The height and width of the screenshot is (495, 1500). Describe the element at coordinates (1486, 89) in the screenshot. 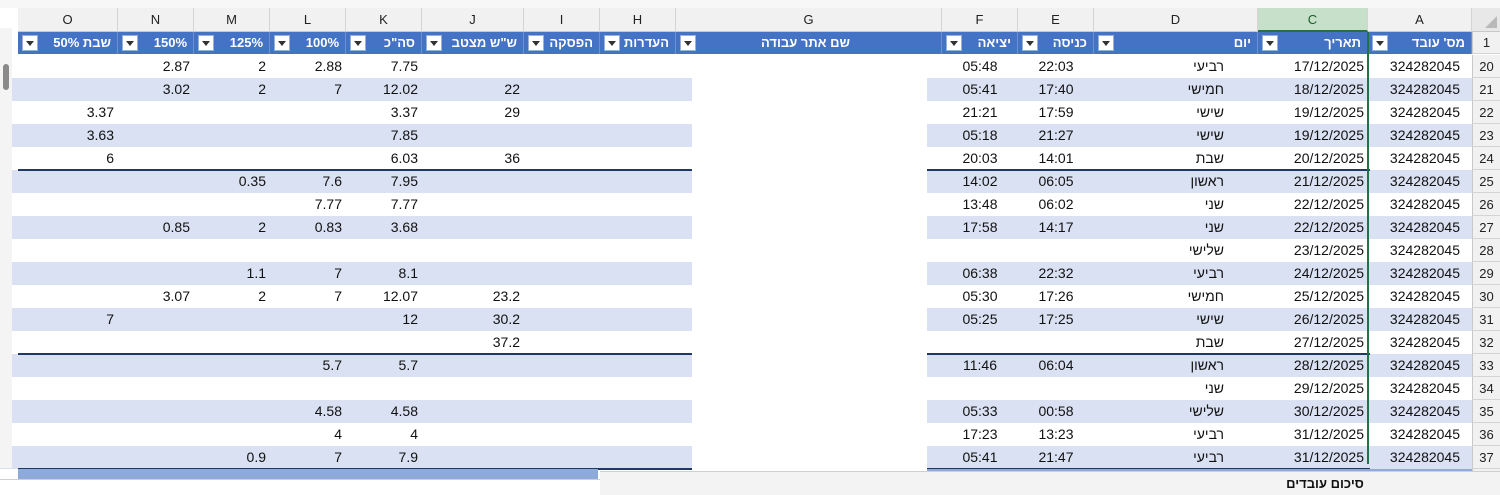

I see `row-header-21: 21` at that location.